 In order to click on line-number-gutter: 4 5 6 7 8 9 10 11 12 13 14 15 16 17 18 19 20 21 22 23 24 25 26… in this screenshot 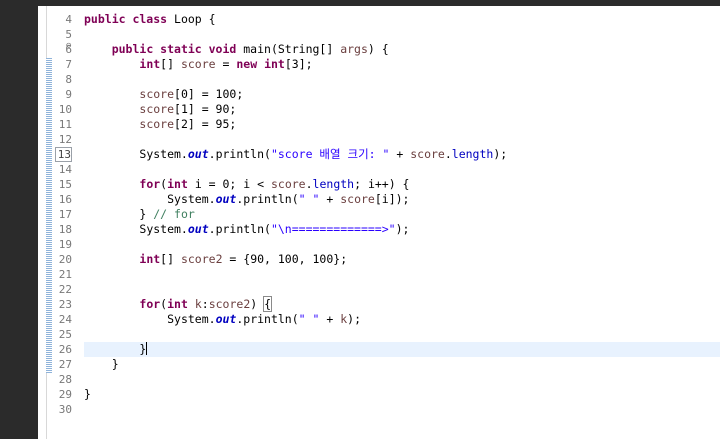, I will do `click(65, 222)`.